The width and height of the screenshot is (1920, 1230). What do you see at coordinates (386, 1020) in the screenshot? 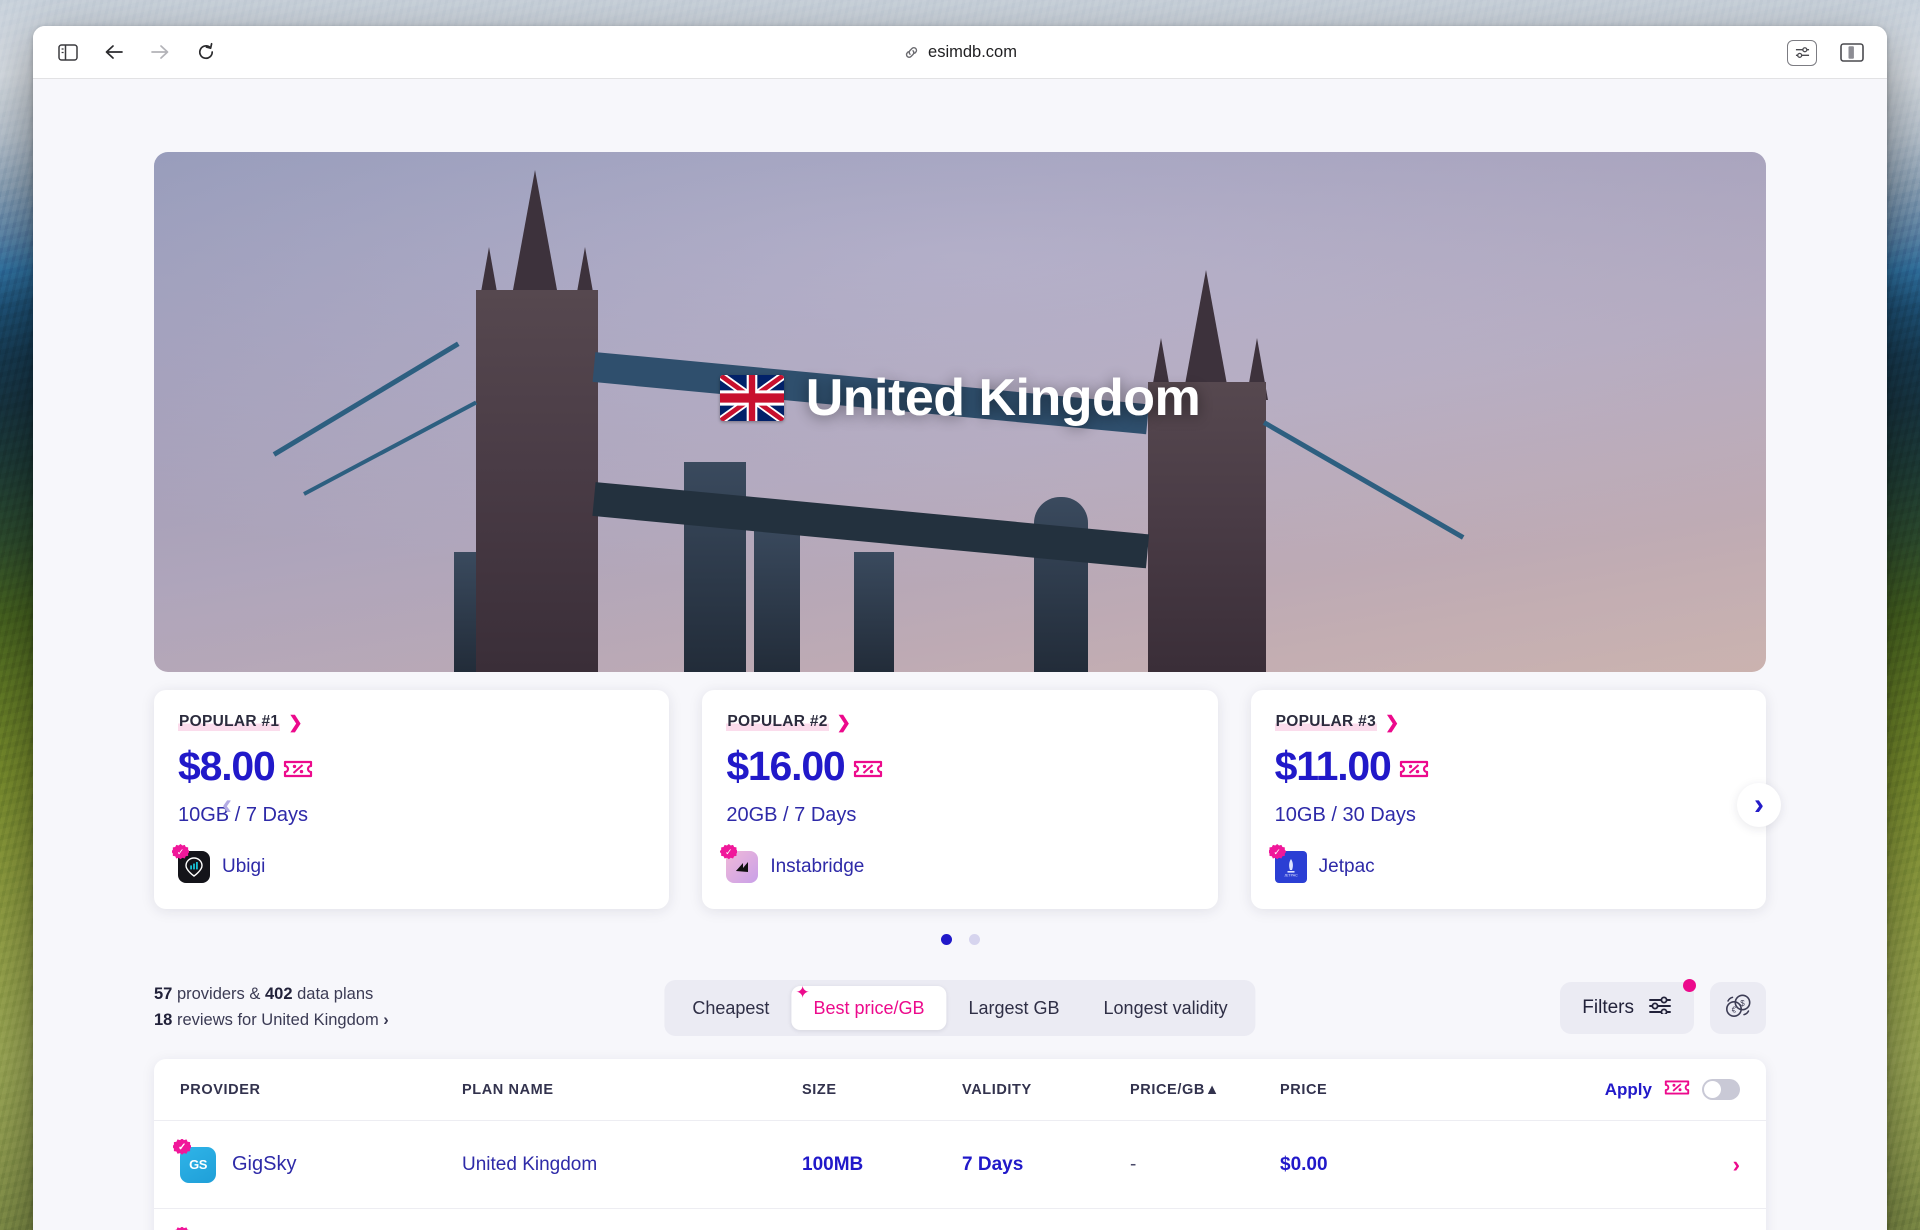
I see `chevron-right-icon: ›` at bounding box center [386, 1020].